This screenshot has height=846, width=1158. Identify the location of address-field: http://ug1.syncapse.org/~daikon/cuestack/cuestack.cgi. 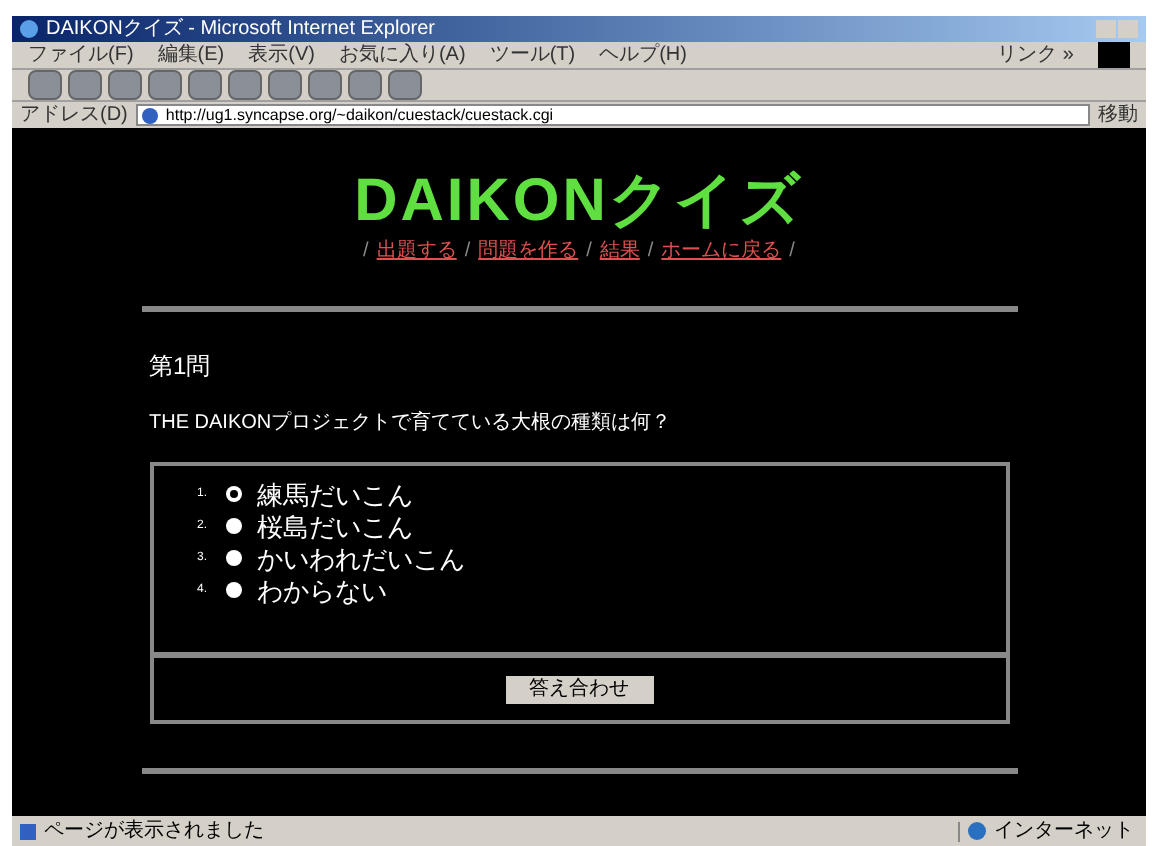
(612, 115).